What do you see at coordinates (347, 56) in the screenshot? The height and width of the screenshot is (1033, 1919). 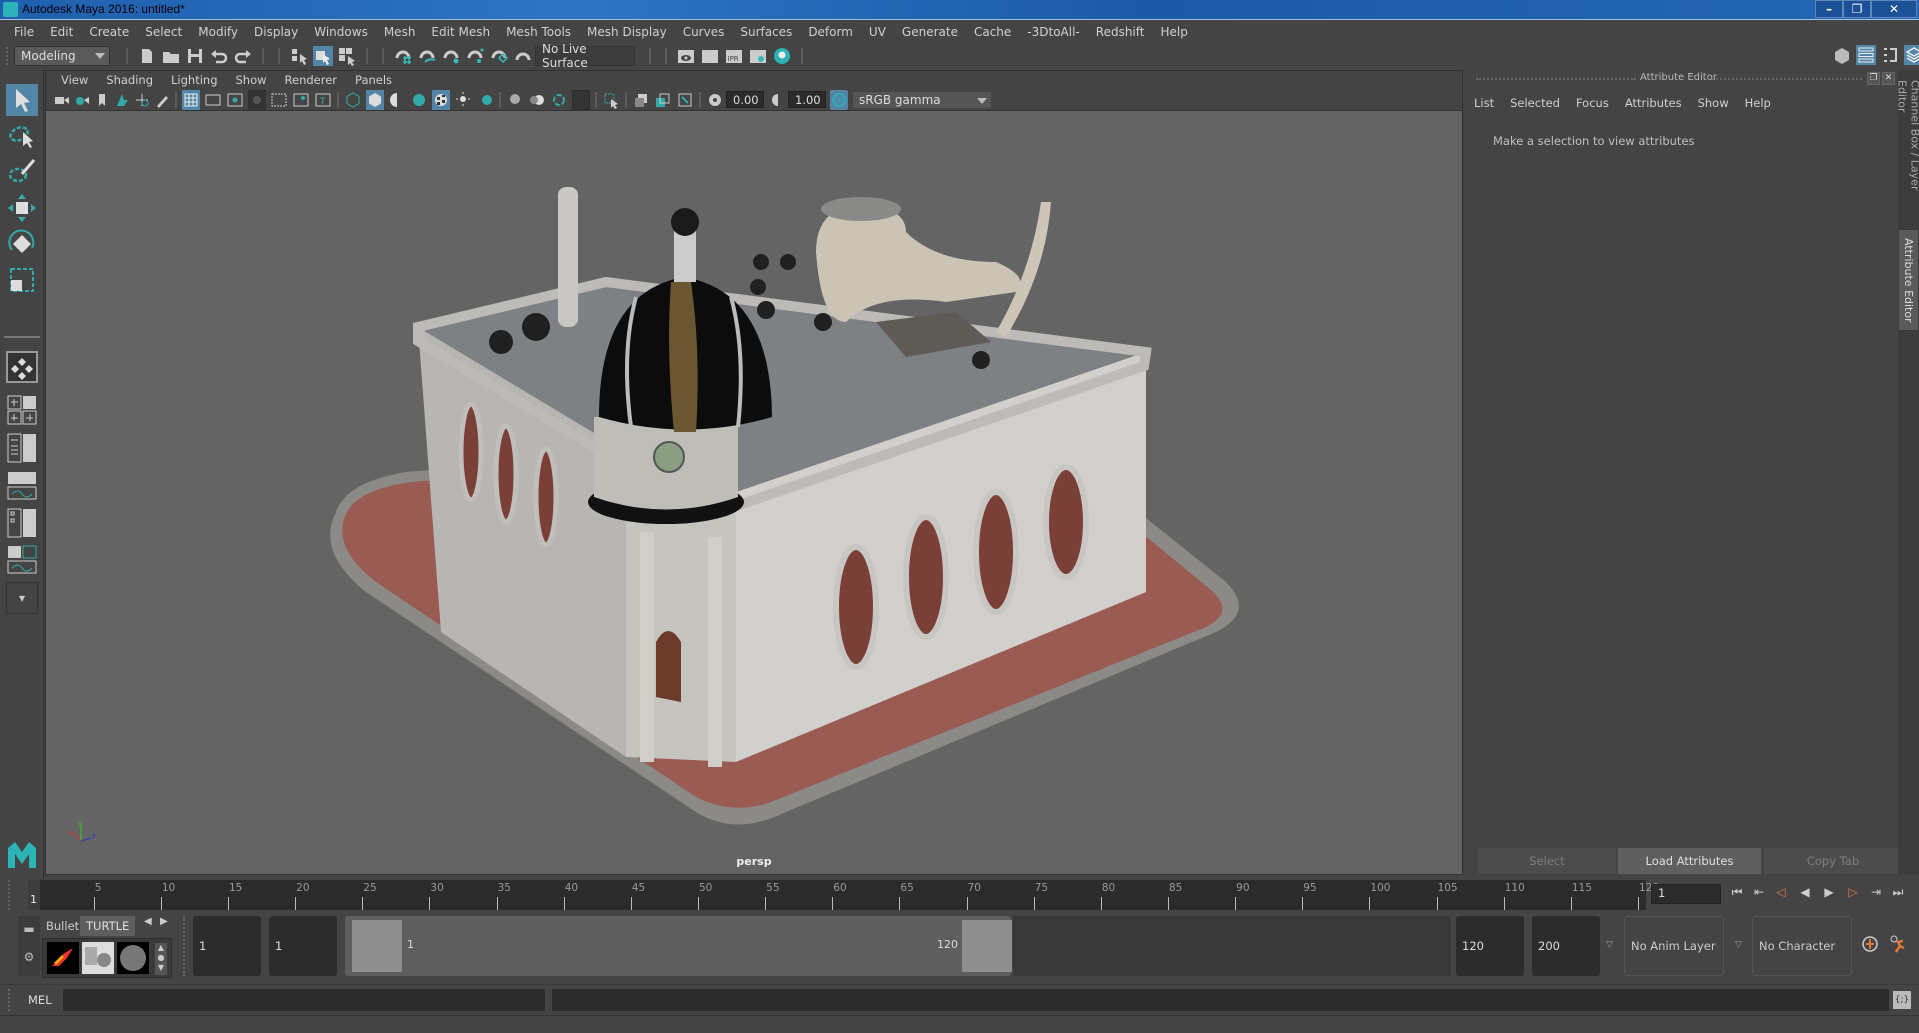 I see `select-by-component-icon` at bounding box center [347, 56].